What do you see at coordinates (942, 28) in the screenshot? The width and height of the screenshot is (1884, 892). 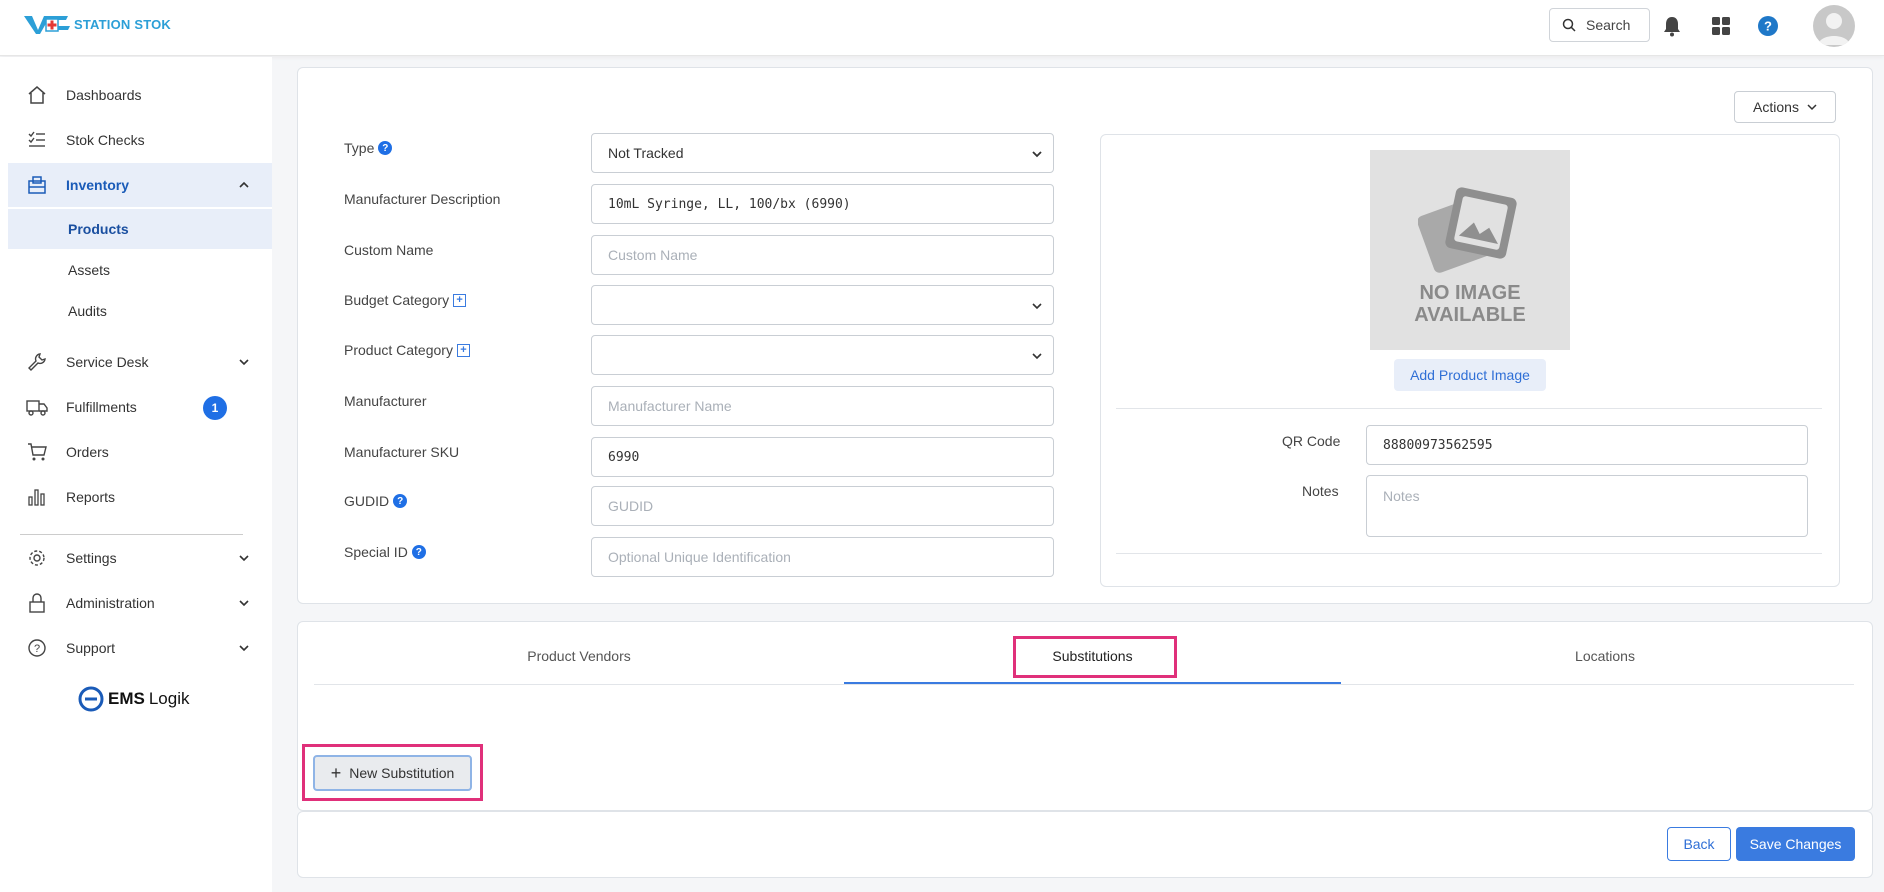 I see `top-bar: STATION STOK Search ?` at bounding box center [942, 28].